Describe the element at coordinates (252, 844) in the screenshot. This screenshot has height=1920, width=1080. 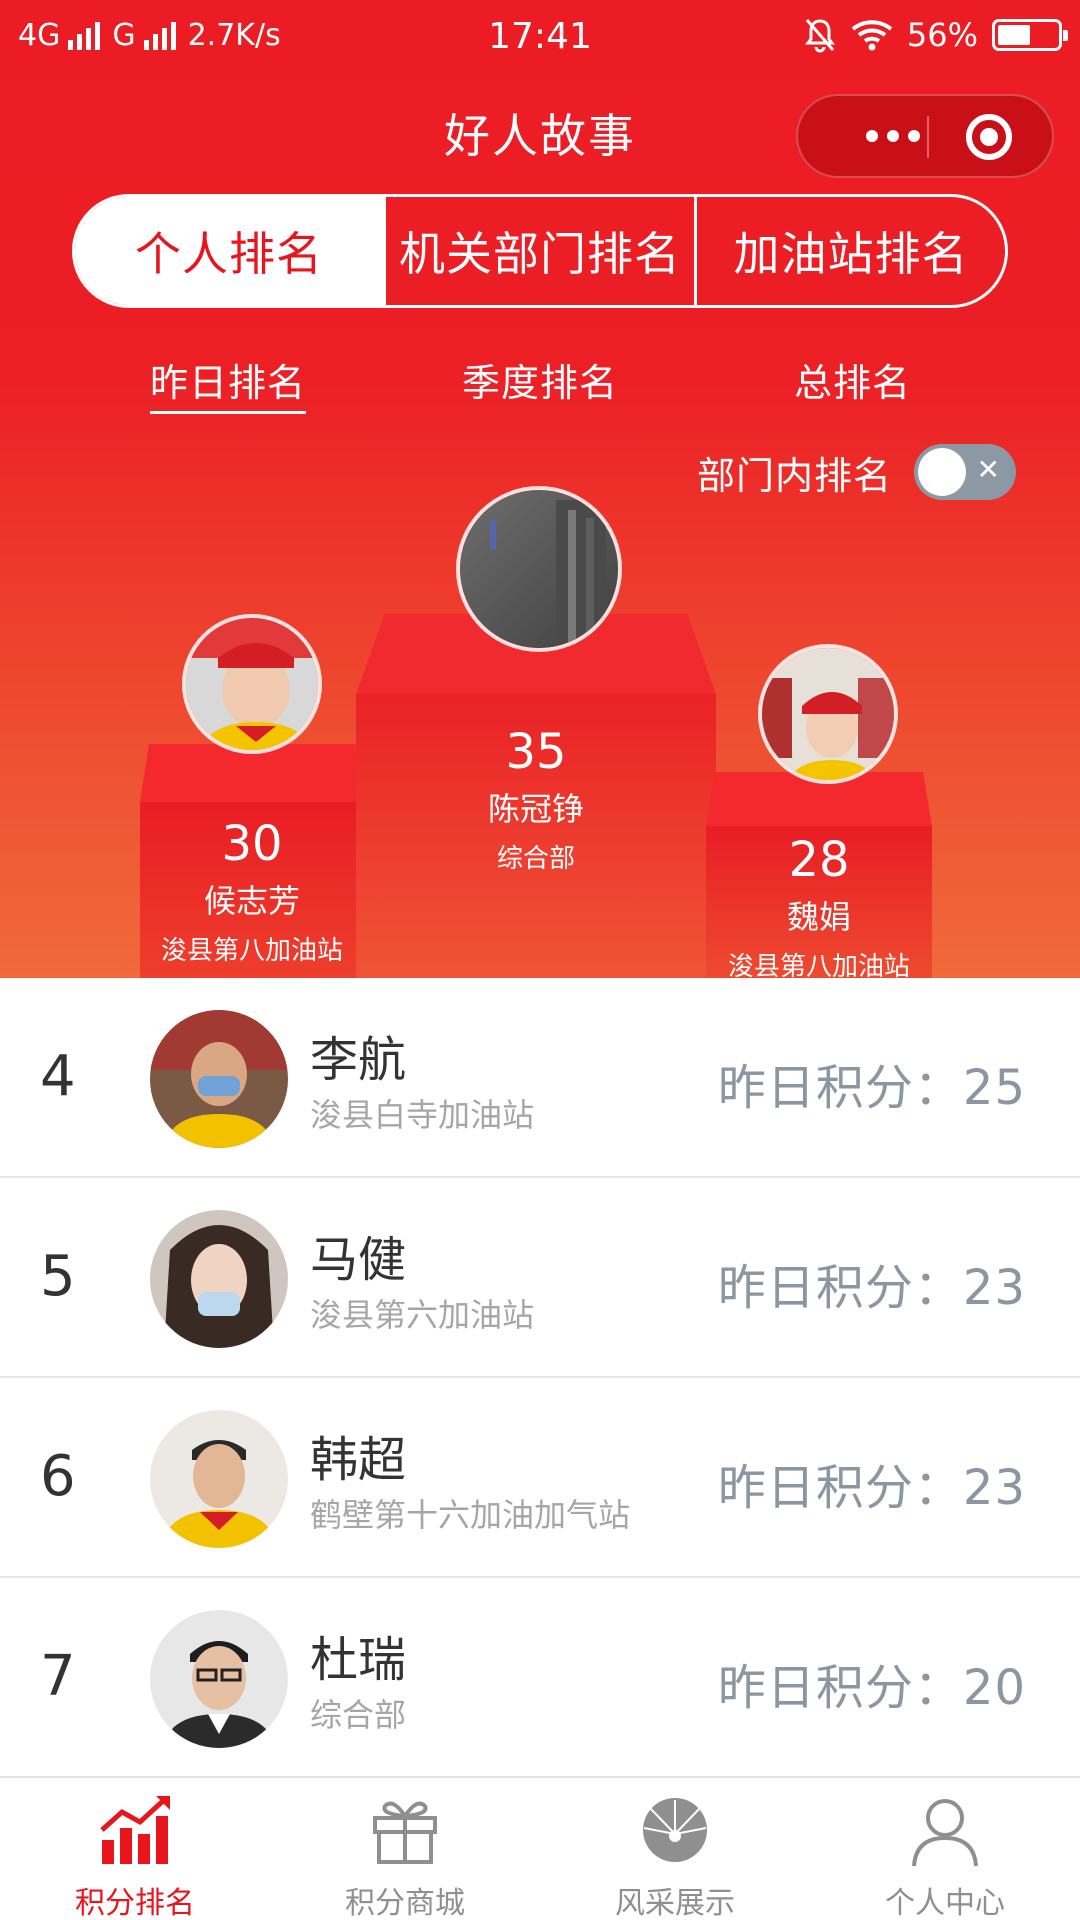
I see `podium-second-score: 30` at that location.